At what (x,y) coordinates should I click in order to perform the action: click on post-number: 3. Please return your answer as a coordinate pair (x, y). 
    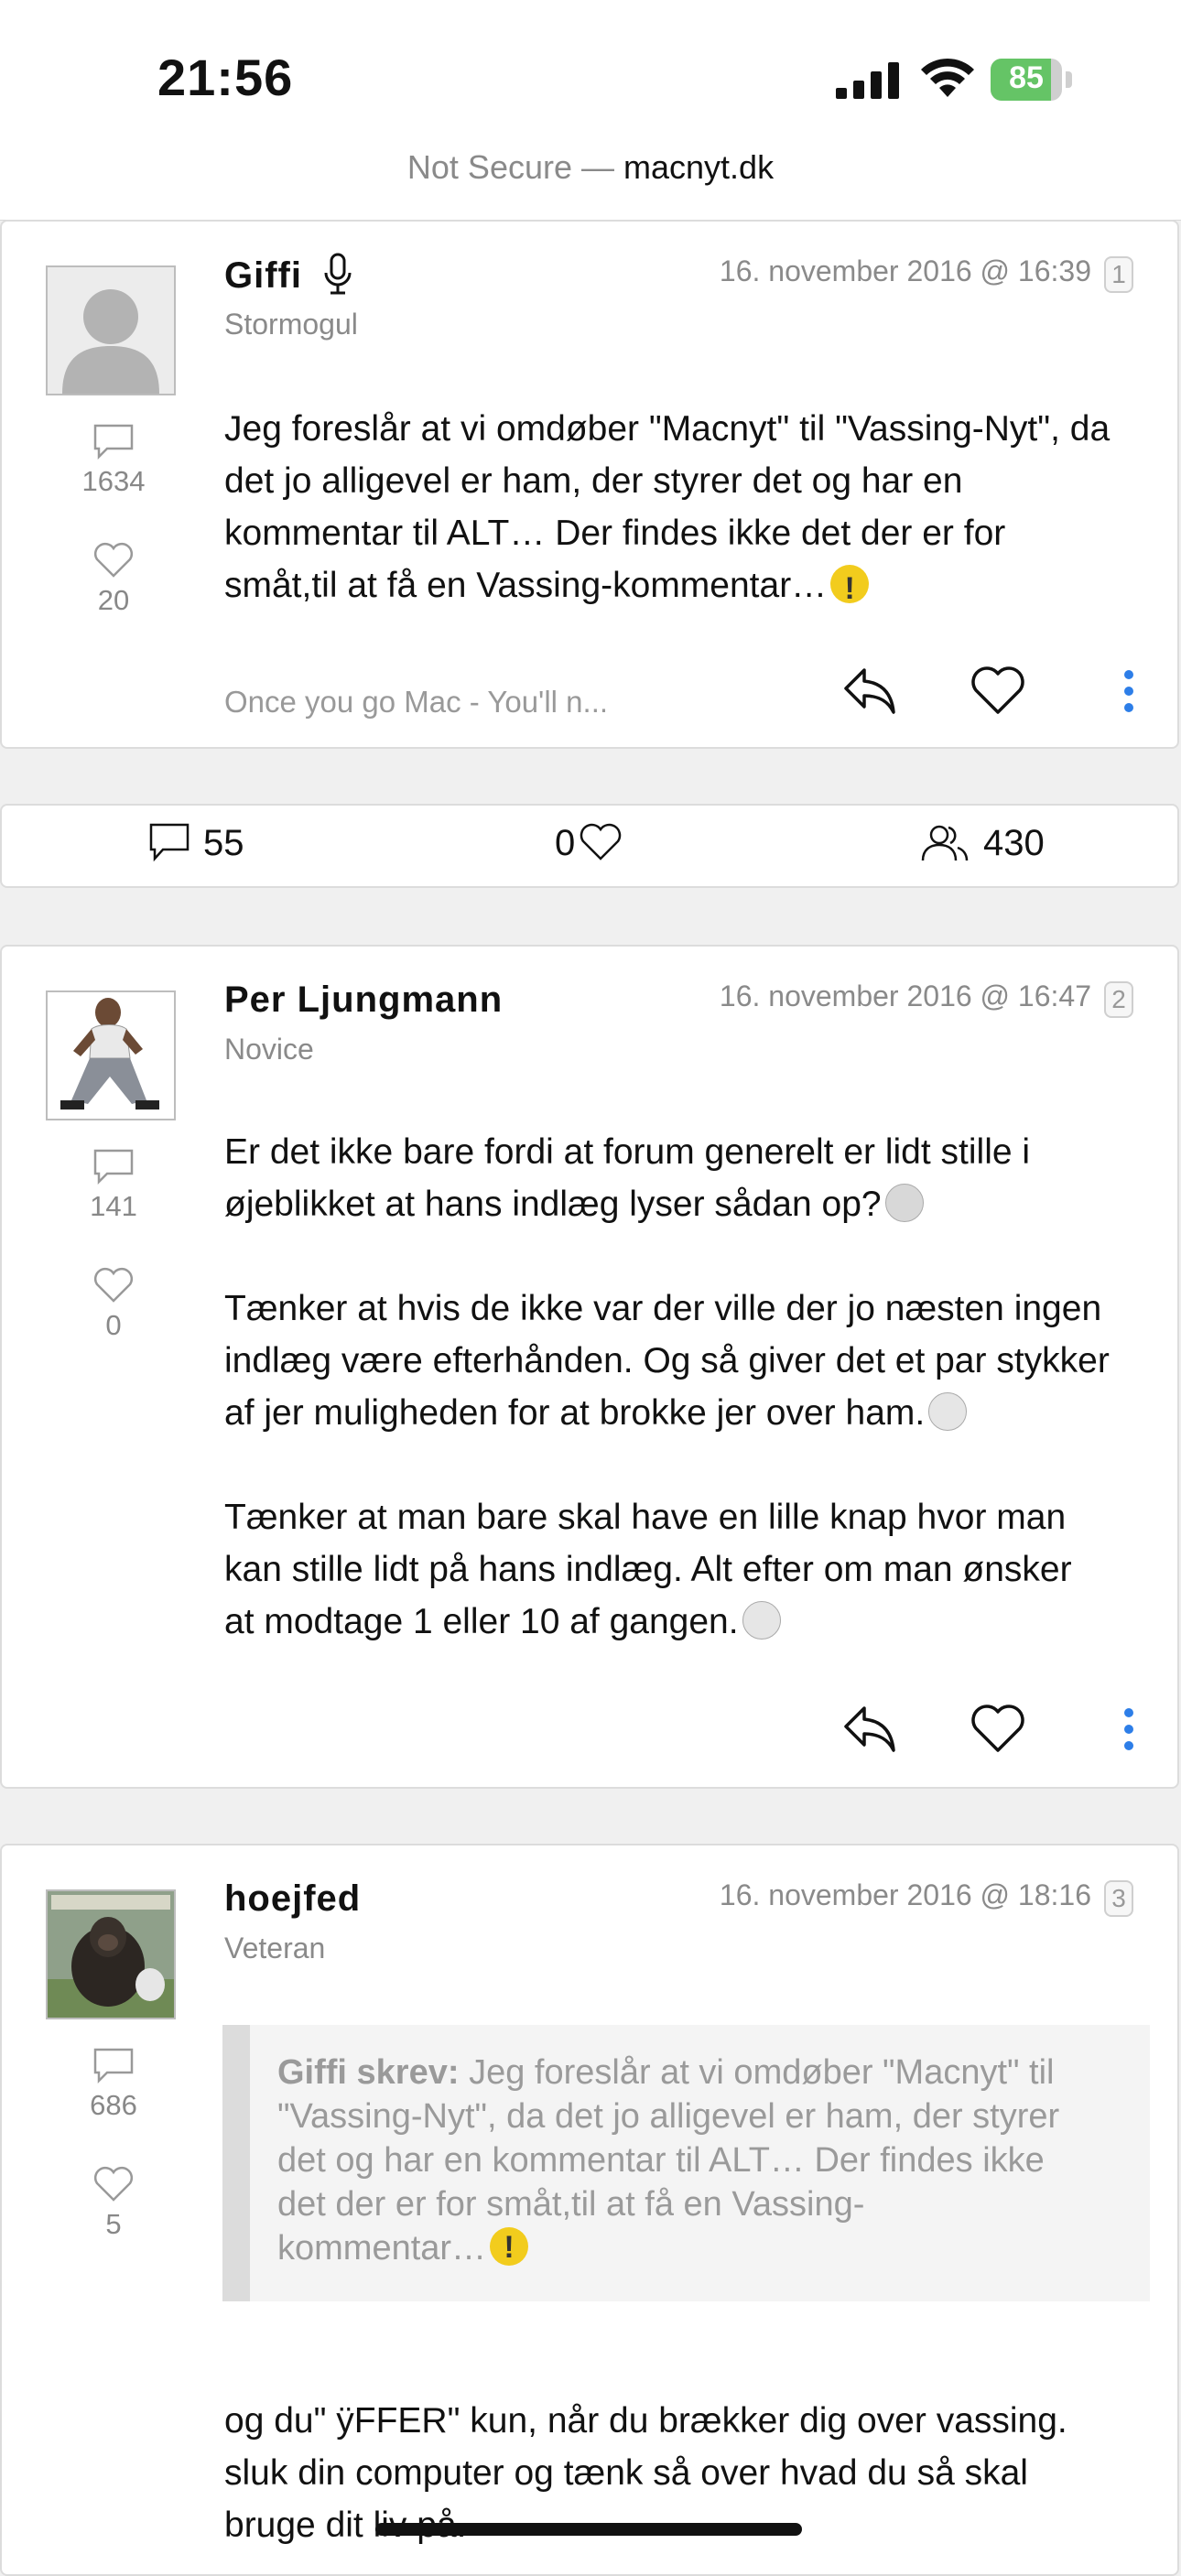
    Looking at the image, I should click on (1118, 1899).